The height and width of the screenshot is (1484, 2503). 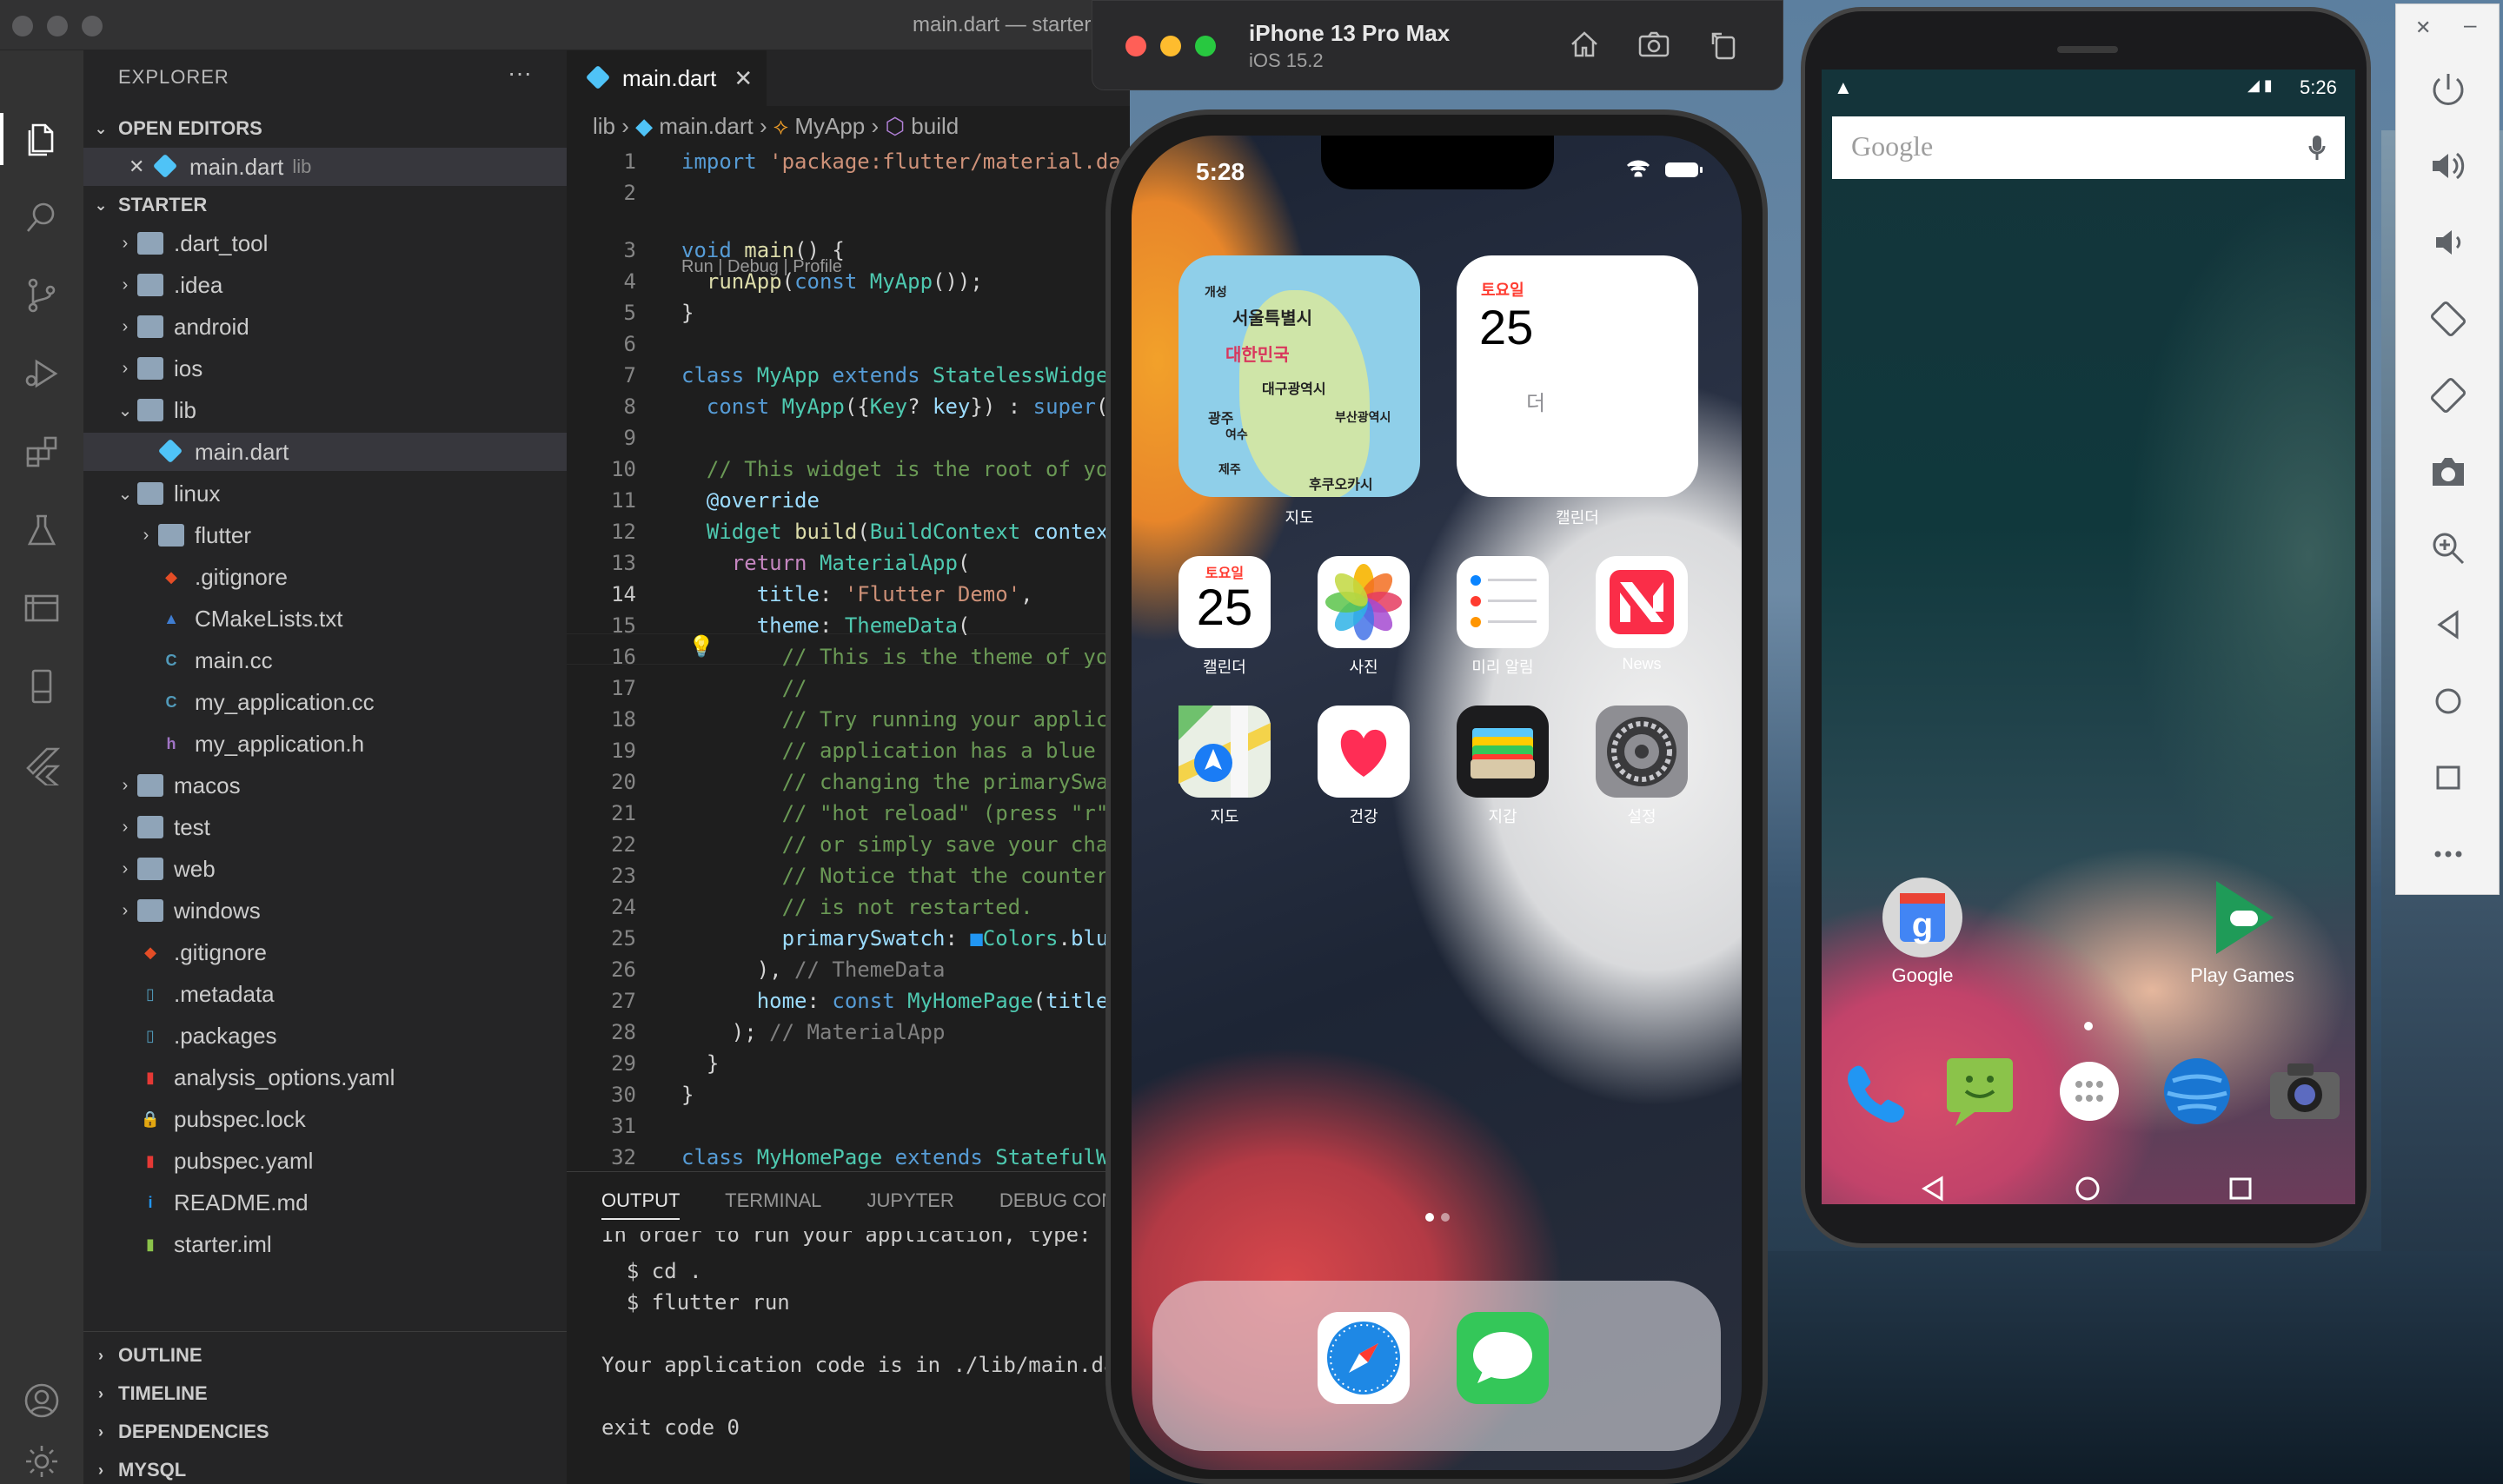 I want to click on breadcrumb-method: build, so click(x=935, y=126).